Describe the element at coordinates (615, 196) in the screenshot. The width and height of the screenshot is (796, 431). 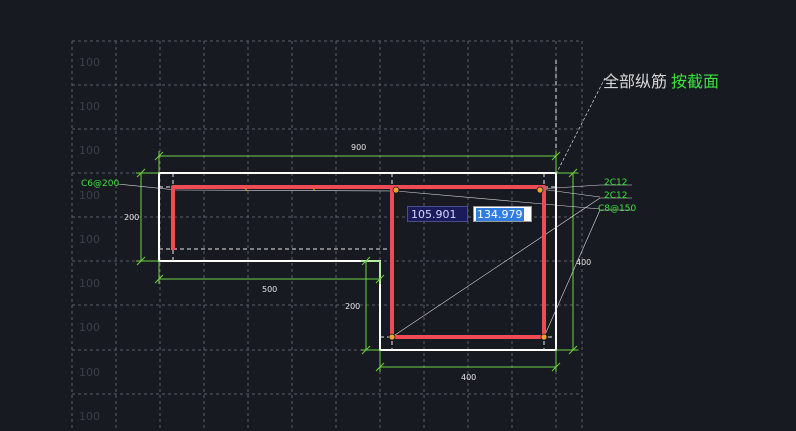
I see `label-right-top-2: 2C12` at that location.